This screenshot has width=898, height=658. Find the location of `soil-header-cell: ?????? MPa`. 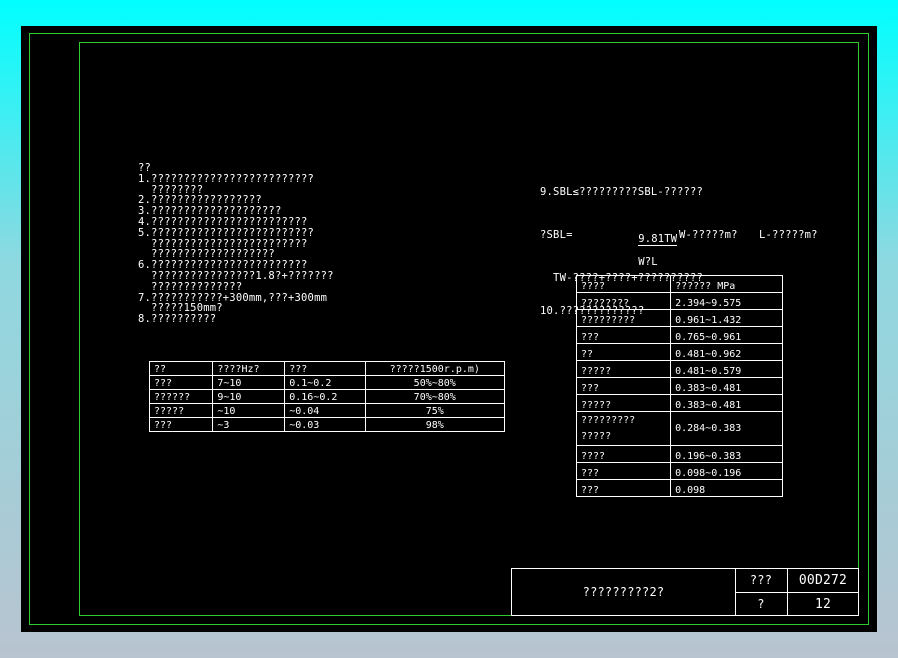

soil-header-cell: ?????? MPa is located at coordinates (726, 284).